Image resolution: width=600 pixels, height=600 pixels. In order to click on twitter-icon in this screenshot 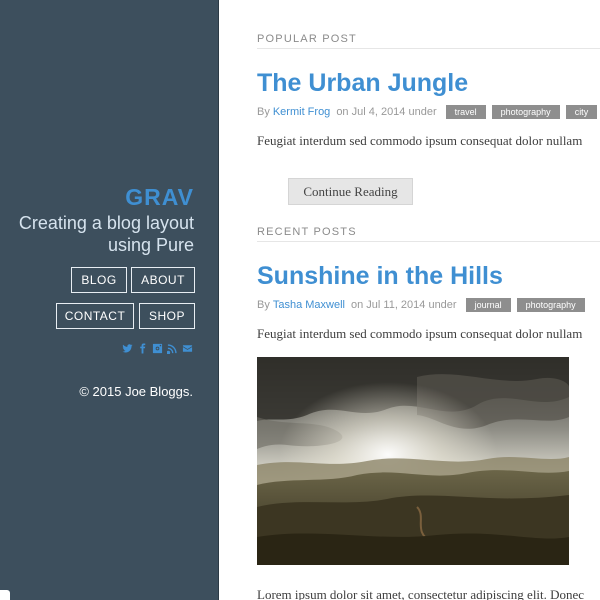, I will do `click(127, 348)`.